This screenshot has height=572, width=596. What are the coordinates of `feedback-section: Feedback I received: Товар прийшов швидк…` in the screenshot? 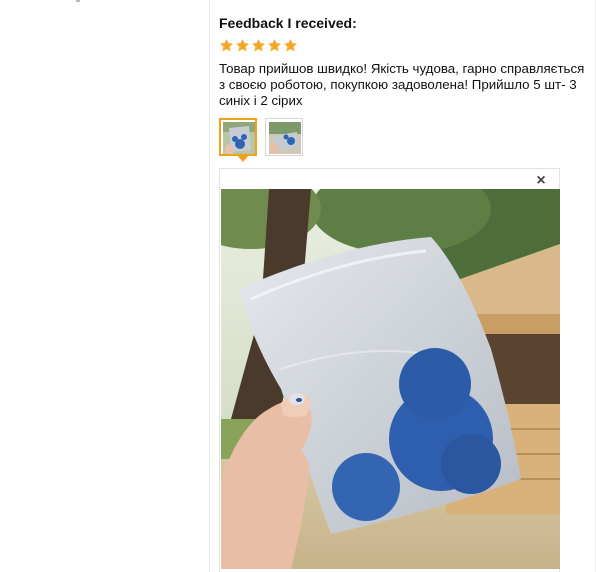 It's located at (404, 61).